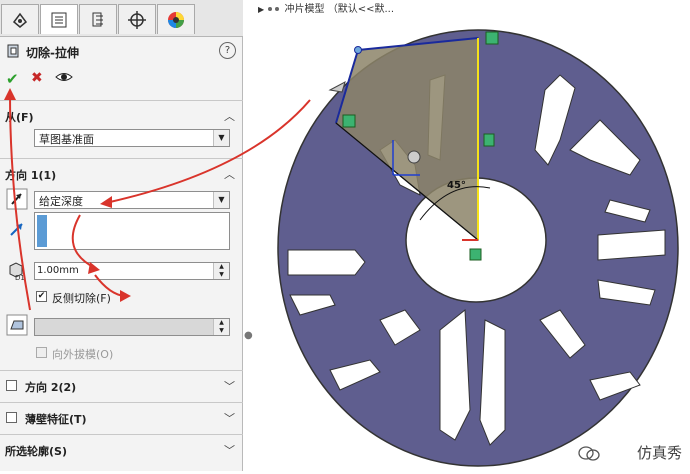  I want to click on property-list-icon, so click(59, 19).